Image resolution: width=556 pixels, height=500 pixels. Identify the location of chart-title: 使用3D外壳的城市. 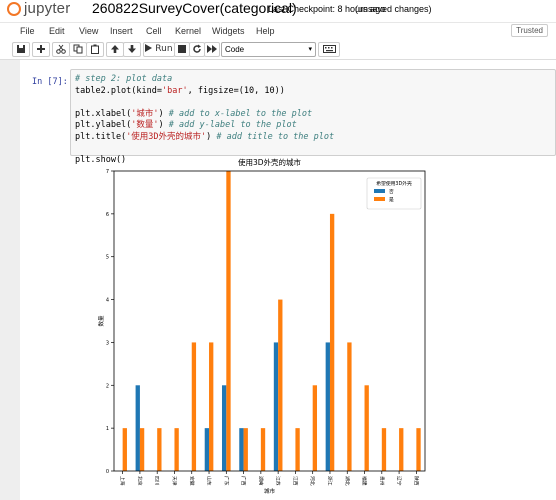
(270, 162).